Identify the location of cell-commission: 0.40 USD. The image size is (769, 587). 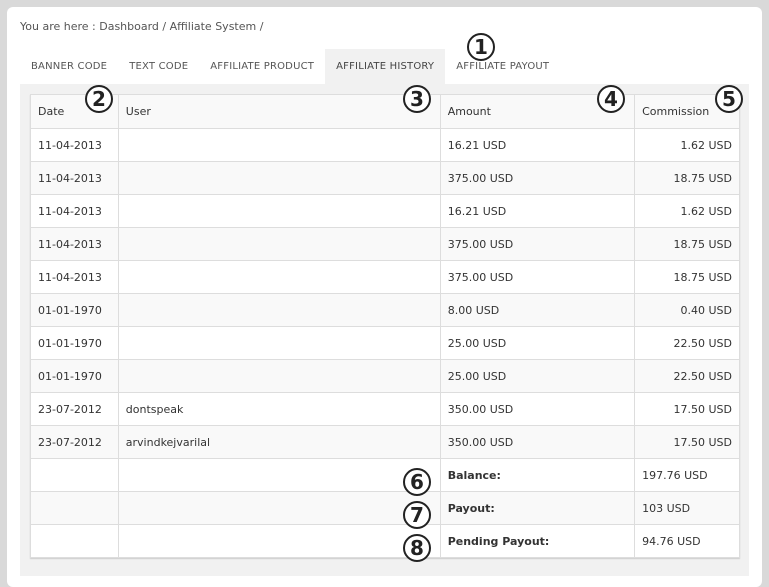
(687, 310).